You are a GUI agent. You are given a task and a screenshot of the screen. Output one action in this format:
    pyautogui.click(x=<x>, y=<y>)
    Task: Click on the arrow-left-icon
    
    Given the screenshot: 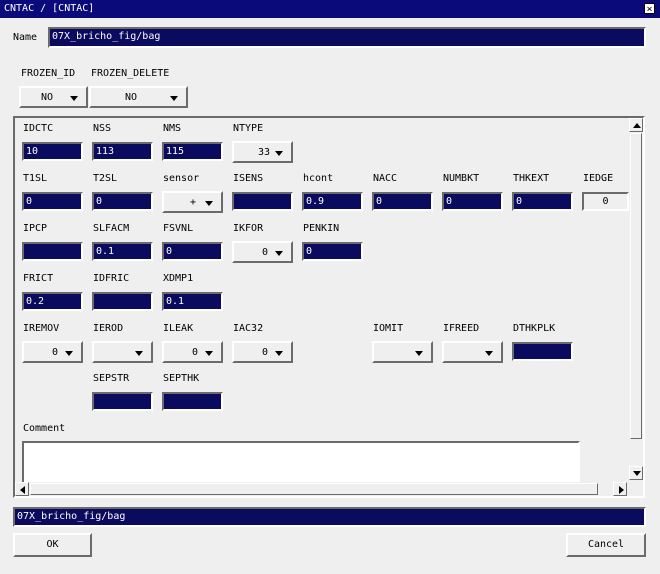 What is the action you would take?
    pyautogui.click(x=22, y=490)
    